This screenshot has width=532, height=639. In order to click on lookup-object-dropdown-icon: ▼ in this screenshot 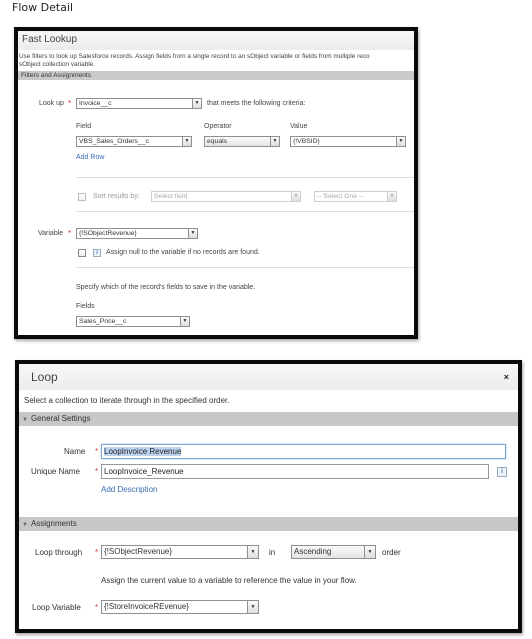, I will do `click(197, 103)`.